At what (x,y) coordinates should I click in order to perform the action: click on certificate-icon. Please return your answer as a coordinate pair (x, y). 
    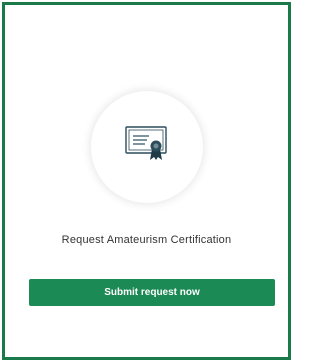
    Looking at the image, I should click on (146, 143).